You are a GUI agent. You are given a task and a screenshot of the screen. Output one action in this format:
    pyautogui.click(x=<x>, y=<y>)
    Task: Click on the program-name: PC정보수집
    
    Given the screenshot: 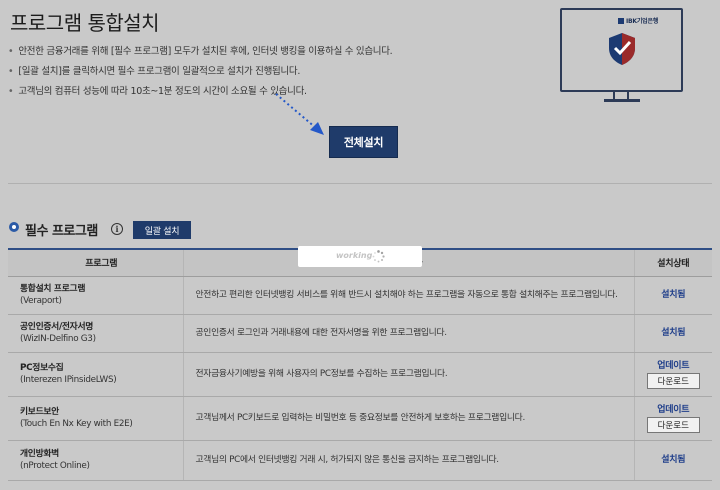 What is the action you would take?
    pyautogui.click(x=42, y=368)
    